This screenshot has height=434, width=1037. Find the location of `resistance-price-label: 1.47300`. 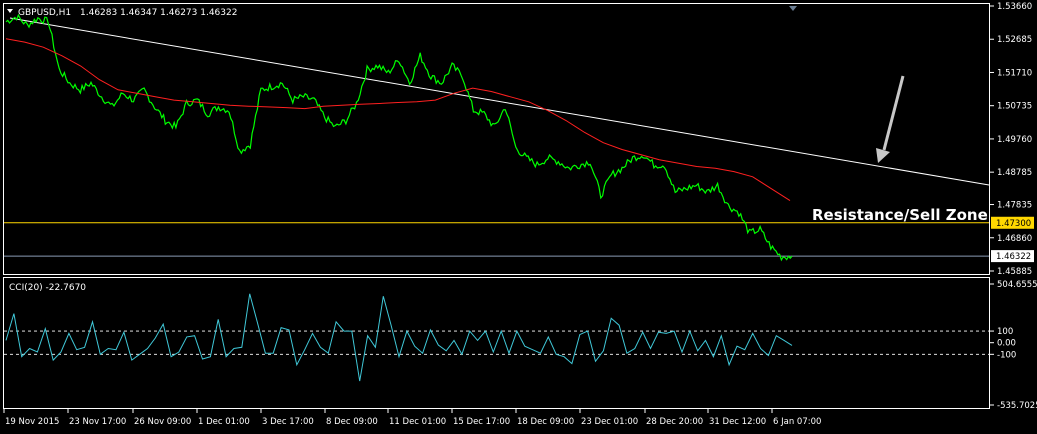

resistance-price-label: 1.47300 is located at coordinates (1013, 224).